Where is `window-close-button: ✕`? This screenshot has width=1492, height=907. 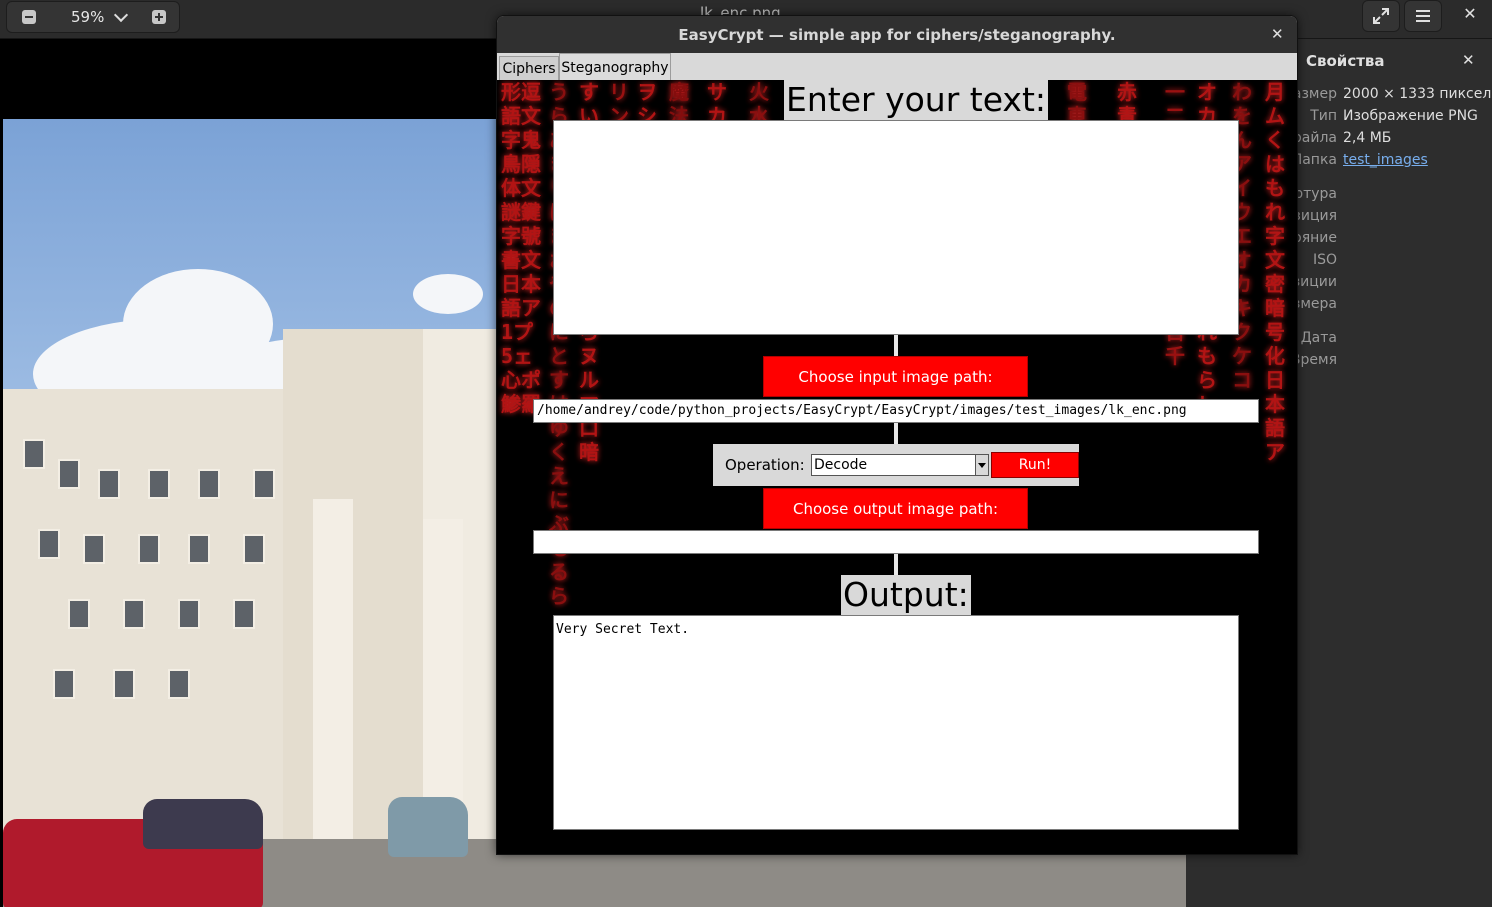 window-close-button: ✕ is located at coordinates (1277, 34).